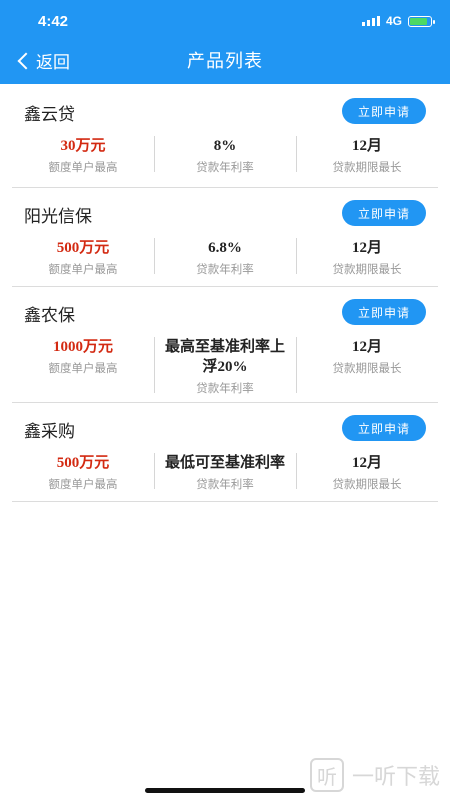 Image resolution: width=450 pixels, height=800 pixels. What do you see at coordinates (53, 21) in the screenshot?
I see `status-time: 4:42` at bounding box center [53, 21].